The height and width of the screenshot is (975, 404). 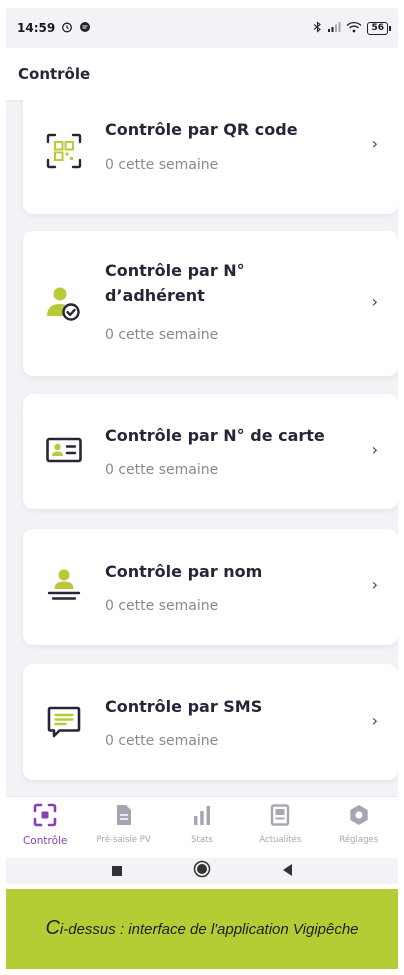 I want to click on tab-stats: Stats, so click(x=202, y=824).